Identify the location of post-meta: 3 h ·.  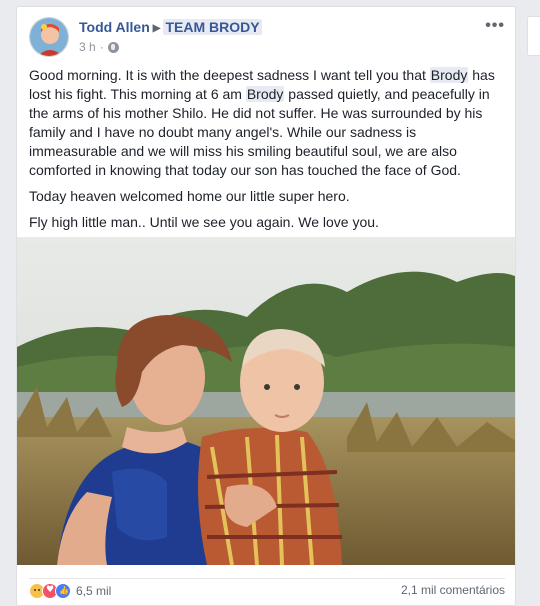
(99, 47).